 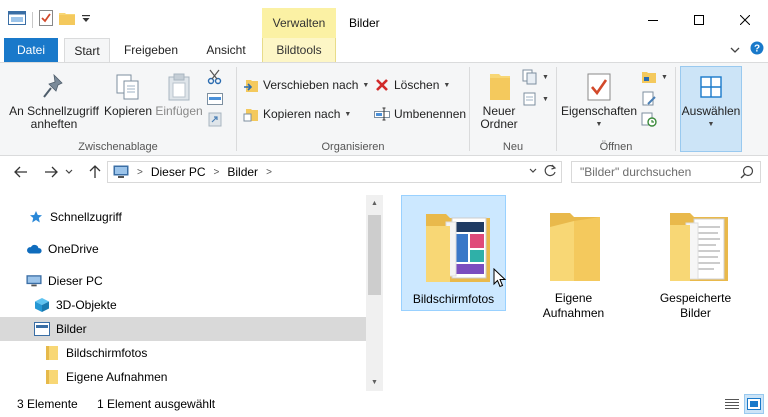 I want to click on properties-icon, so click(x=599, y=87).